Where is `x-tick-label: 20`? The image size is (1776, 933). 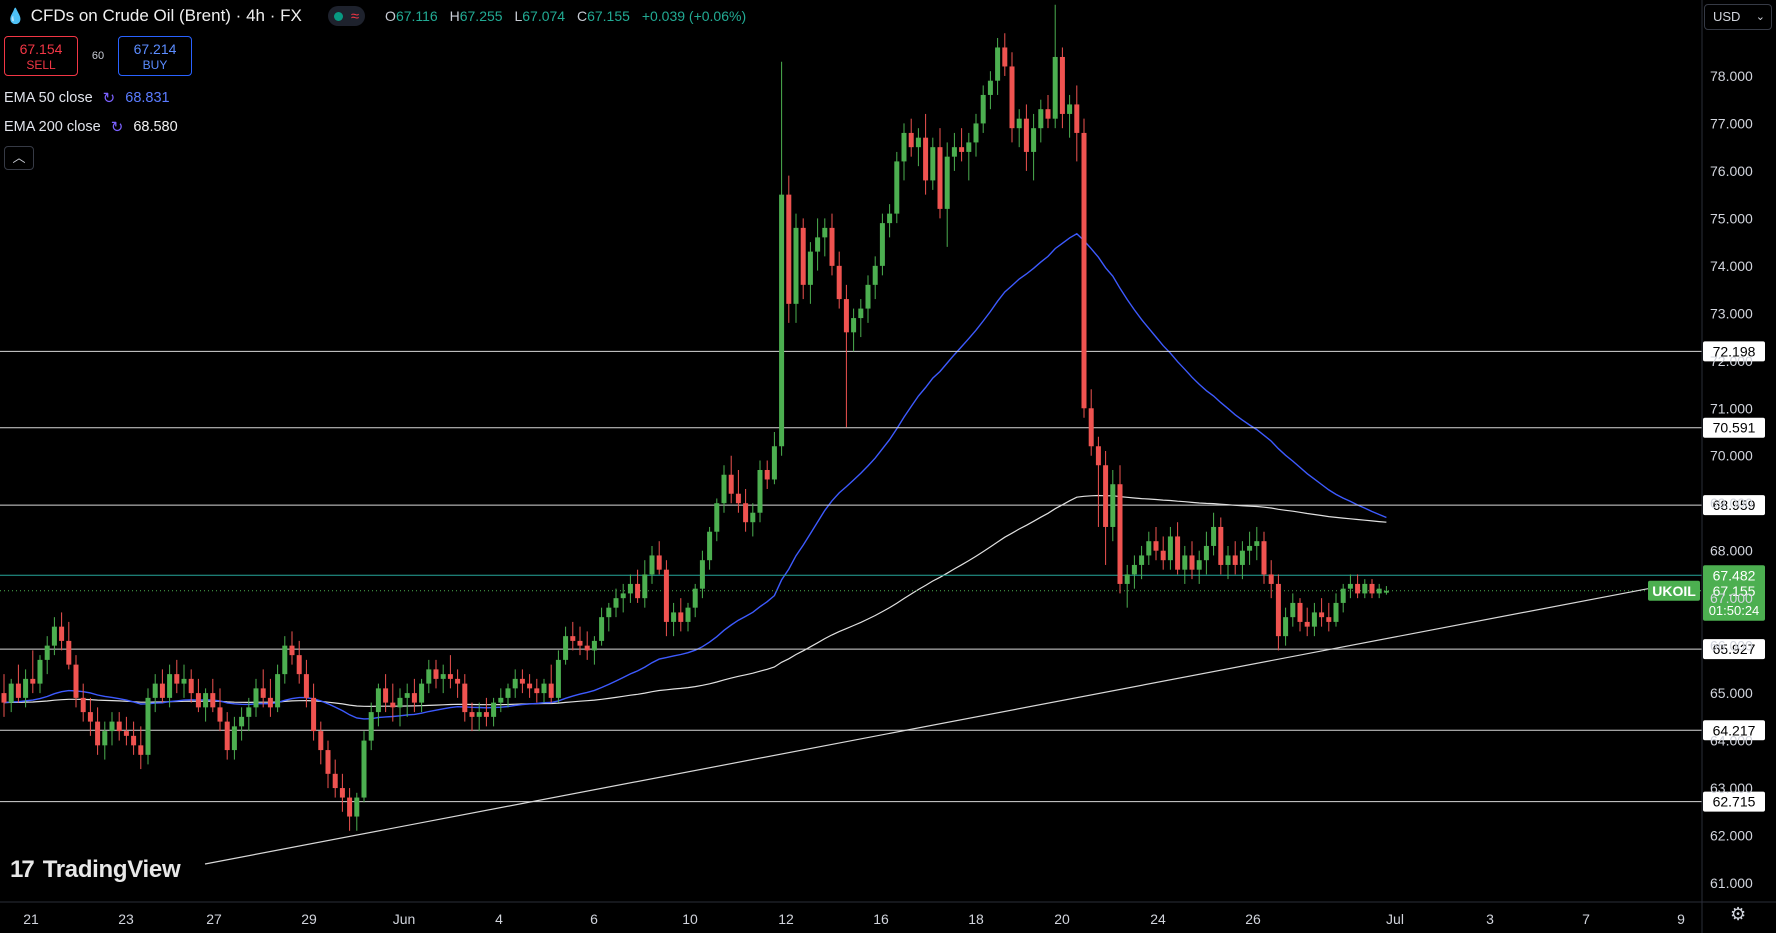 x-tick-label: 20 is located at coordinates (1062, 919).